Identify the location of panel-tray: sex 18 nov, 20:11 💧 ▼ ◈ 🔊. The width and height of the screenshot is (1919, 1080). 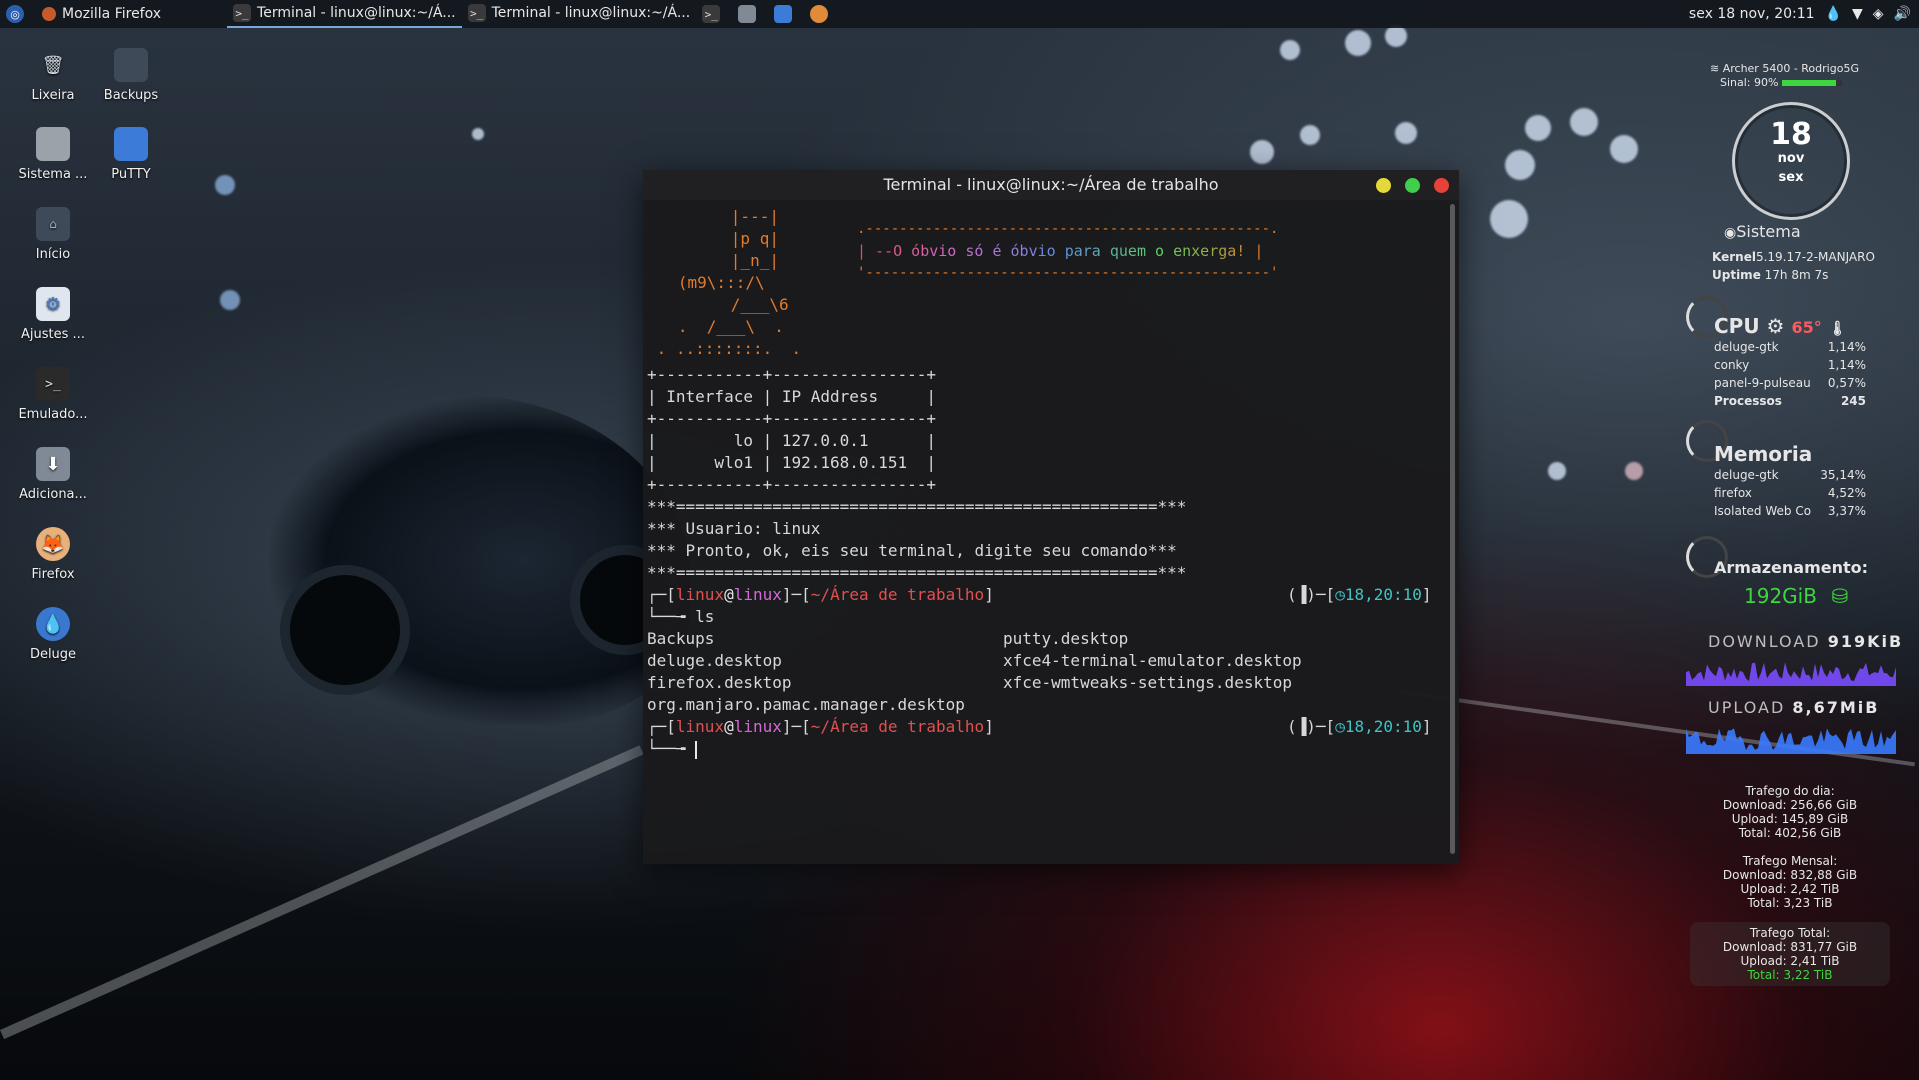
(1800, 14).